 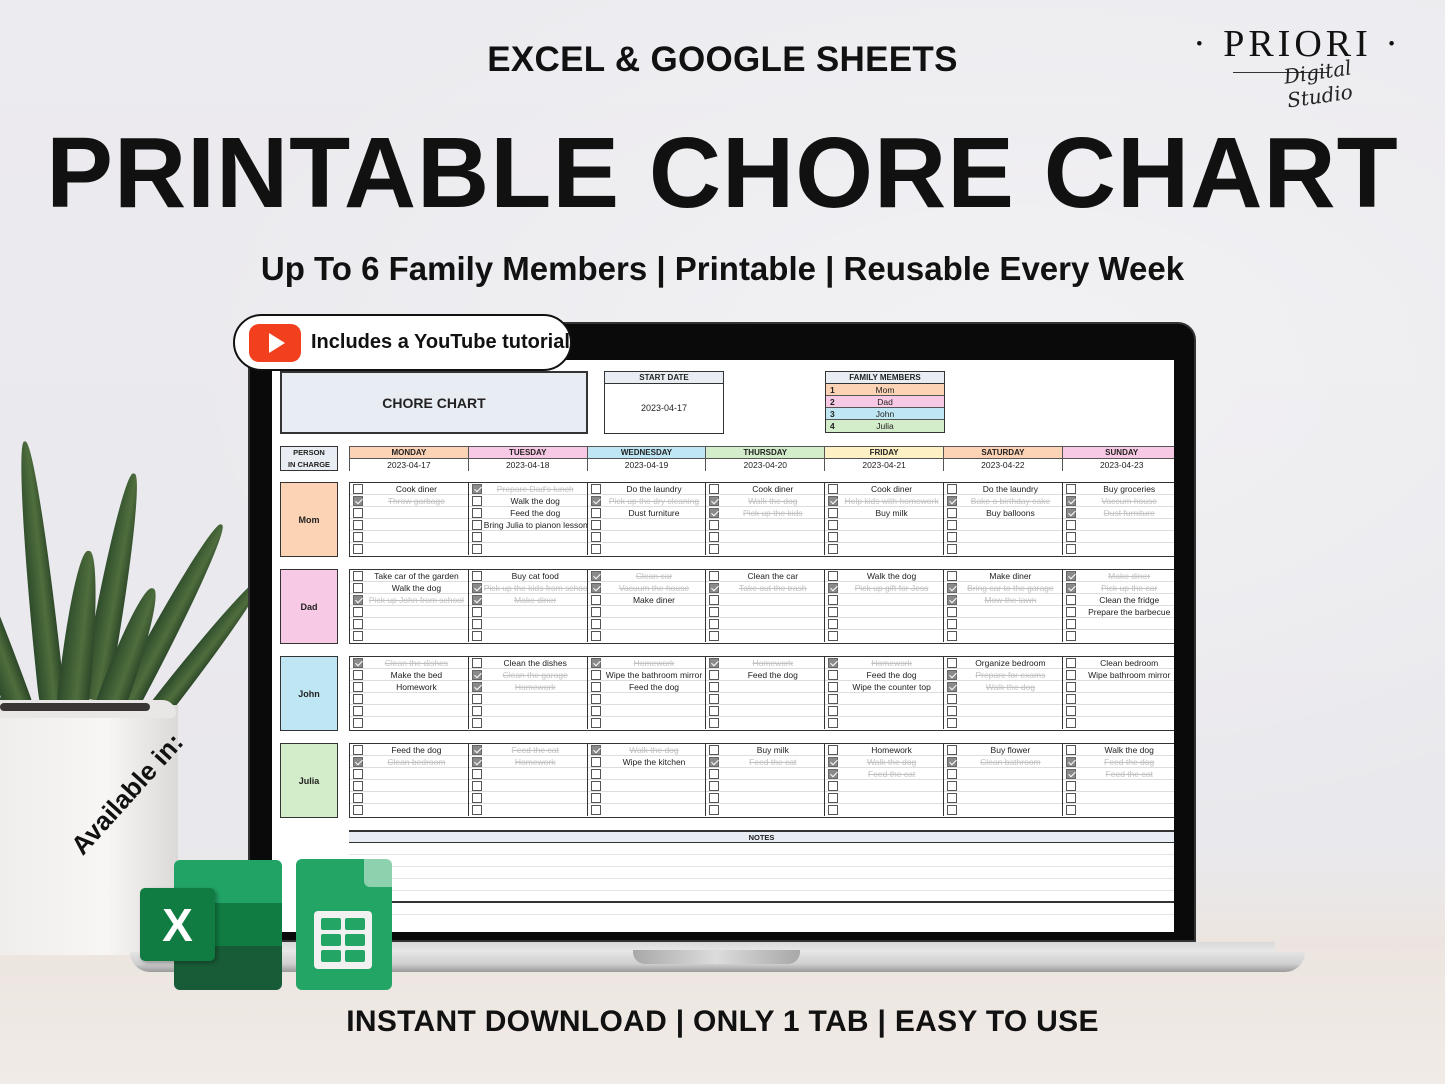 What do you see at coordinates (1126, 675) in the screenshot?
I see `chore-text: Wipe bathroom mirror` at bounding box center [1126, 675].